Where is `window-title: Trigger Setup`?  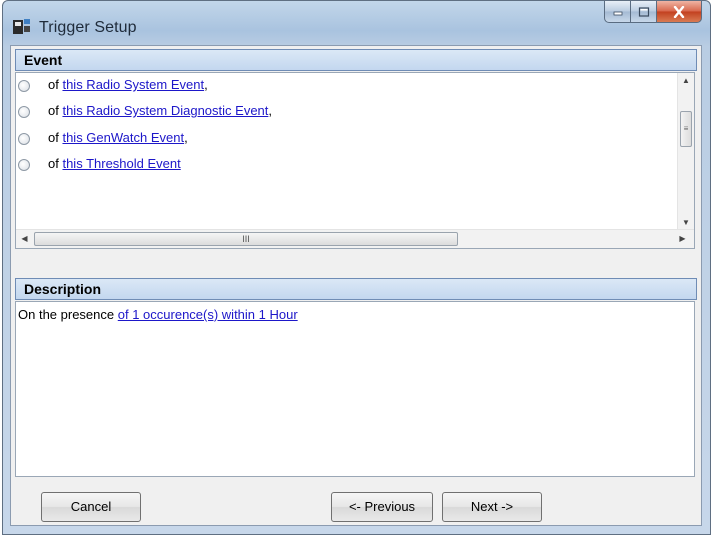 window-title: Trigger Setup is located at coordinates (88, 27).